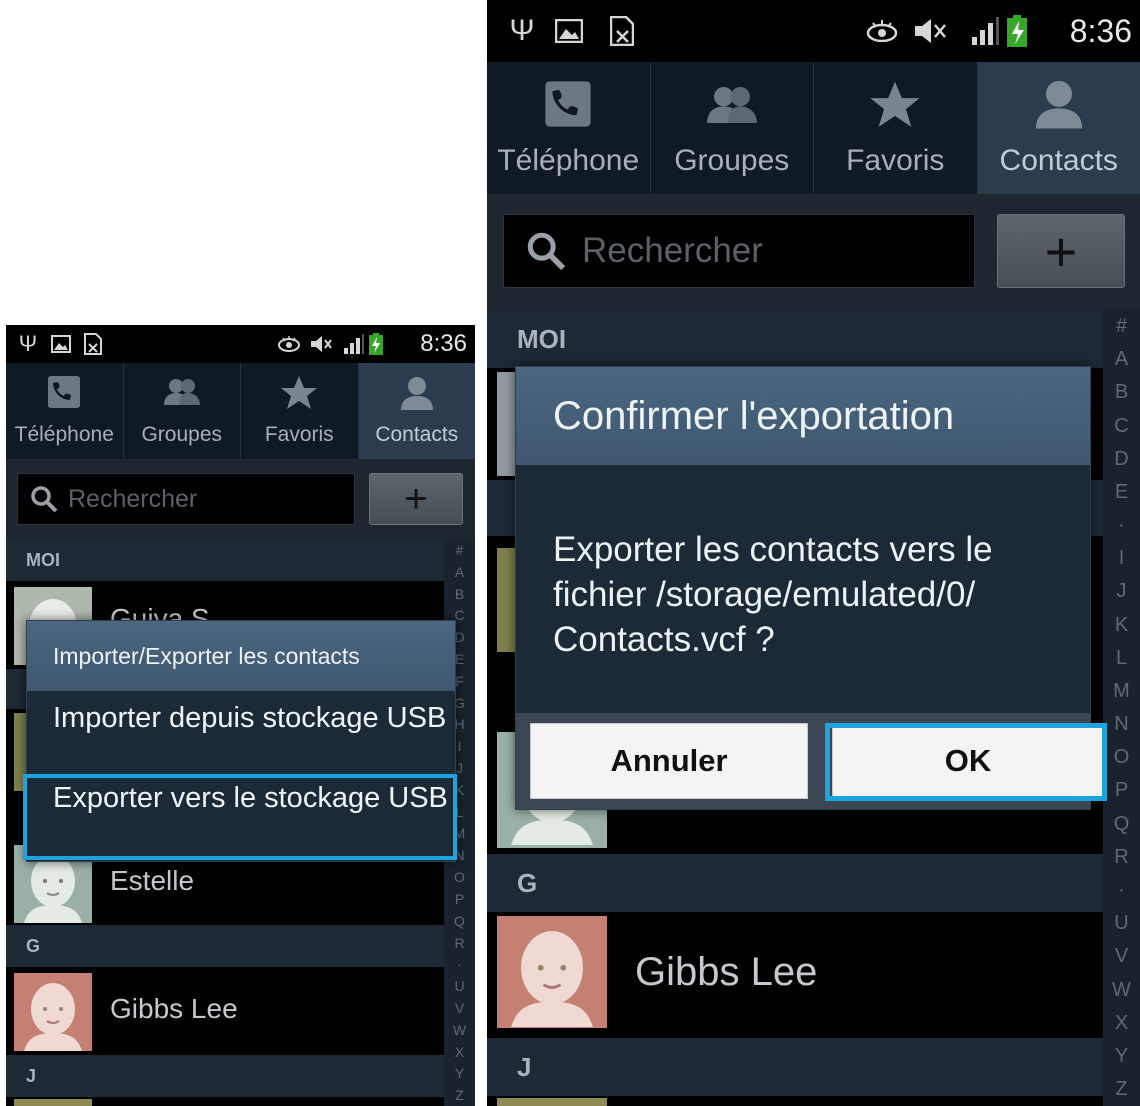  I want to click on index-letter: N, so click(1121, 724).